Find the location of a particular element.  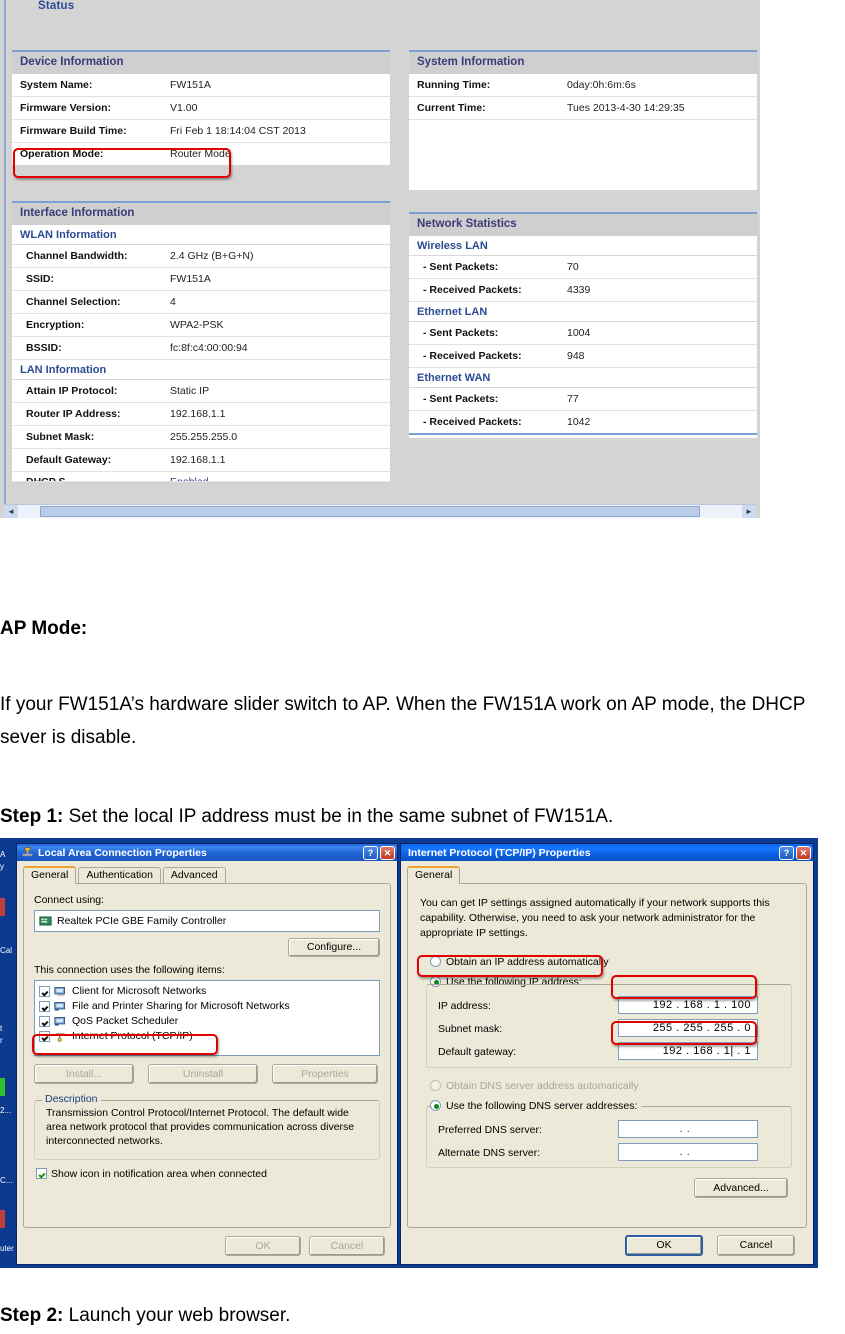

table-row: Subnet Mask: 255.255.255.0 is located at coordinates (201, 437).